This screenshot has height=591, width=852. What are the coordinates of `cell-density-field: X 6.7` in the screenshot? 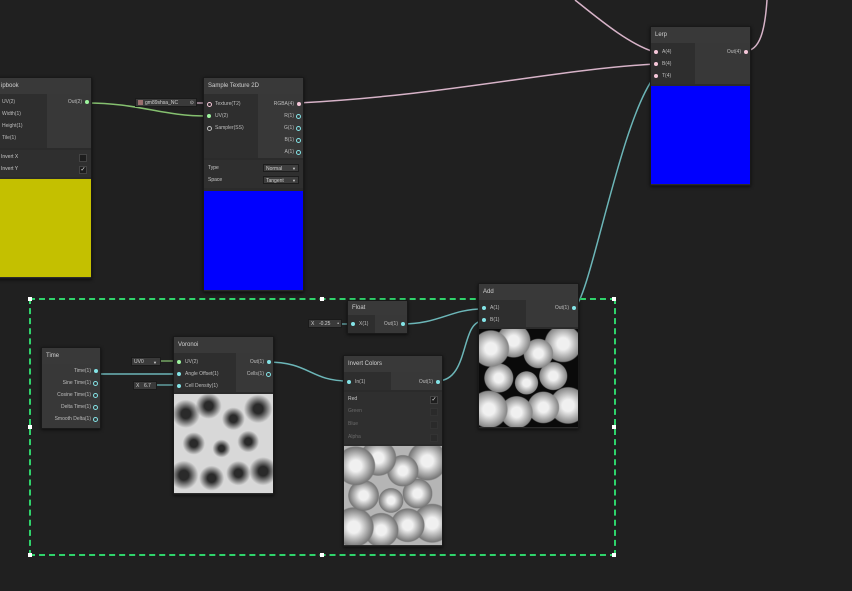 It's located at (145, 385).